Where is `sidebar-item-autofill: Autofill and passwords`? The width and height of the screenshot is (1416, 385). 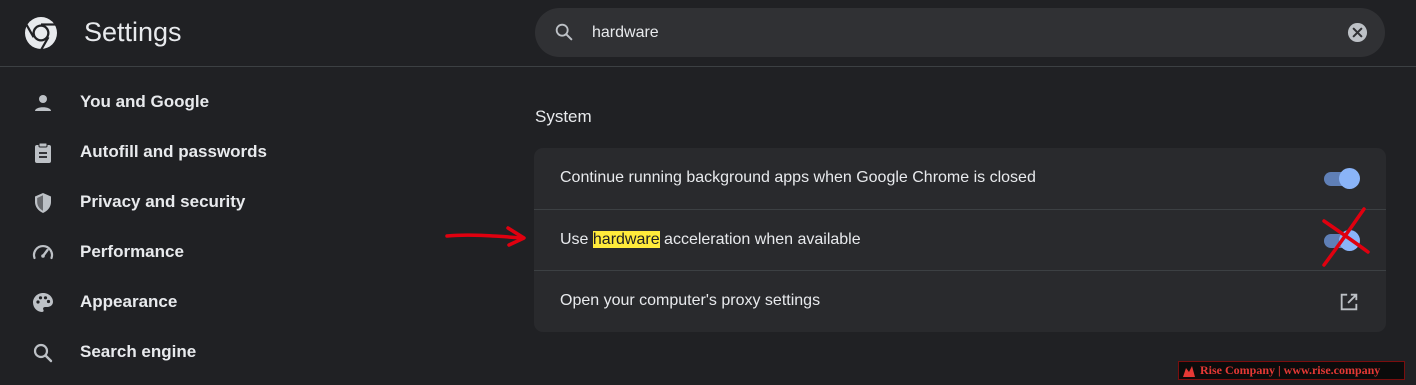 sidebar-item-autofill: Autofill and passwords is located at coordinates (220, 153).